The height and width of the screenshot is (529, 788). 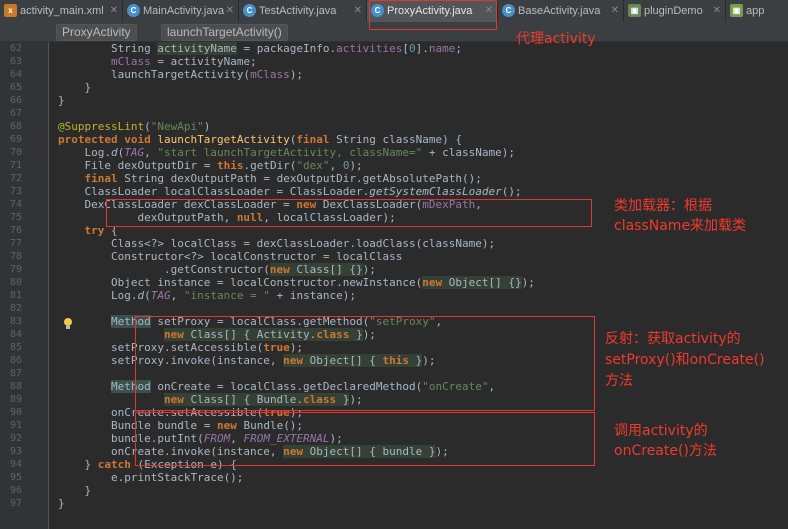 I want to click on tab-label: MainActivity.java, so click(x=184, y=11).